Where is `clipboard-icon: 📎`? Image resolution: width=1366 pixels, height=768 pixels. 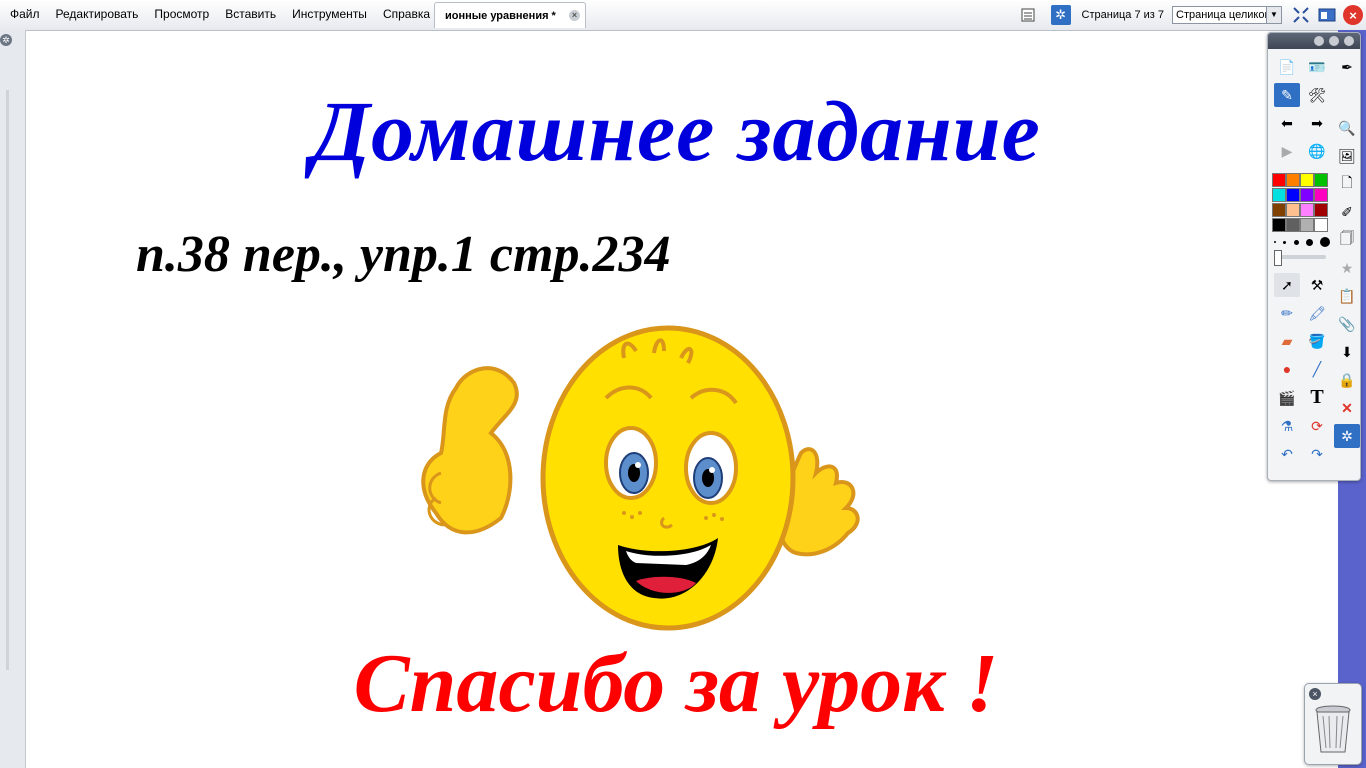 clipboard-icon: 📎 is located at coordinates (1347, 324).